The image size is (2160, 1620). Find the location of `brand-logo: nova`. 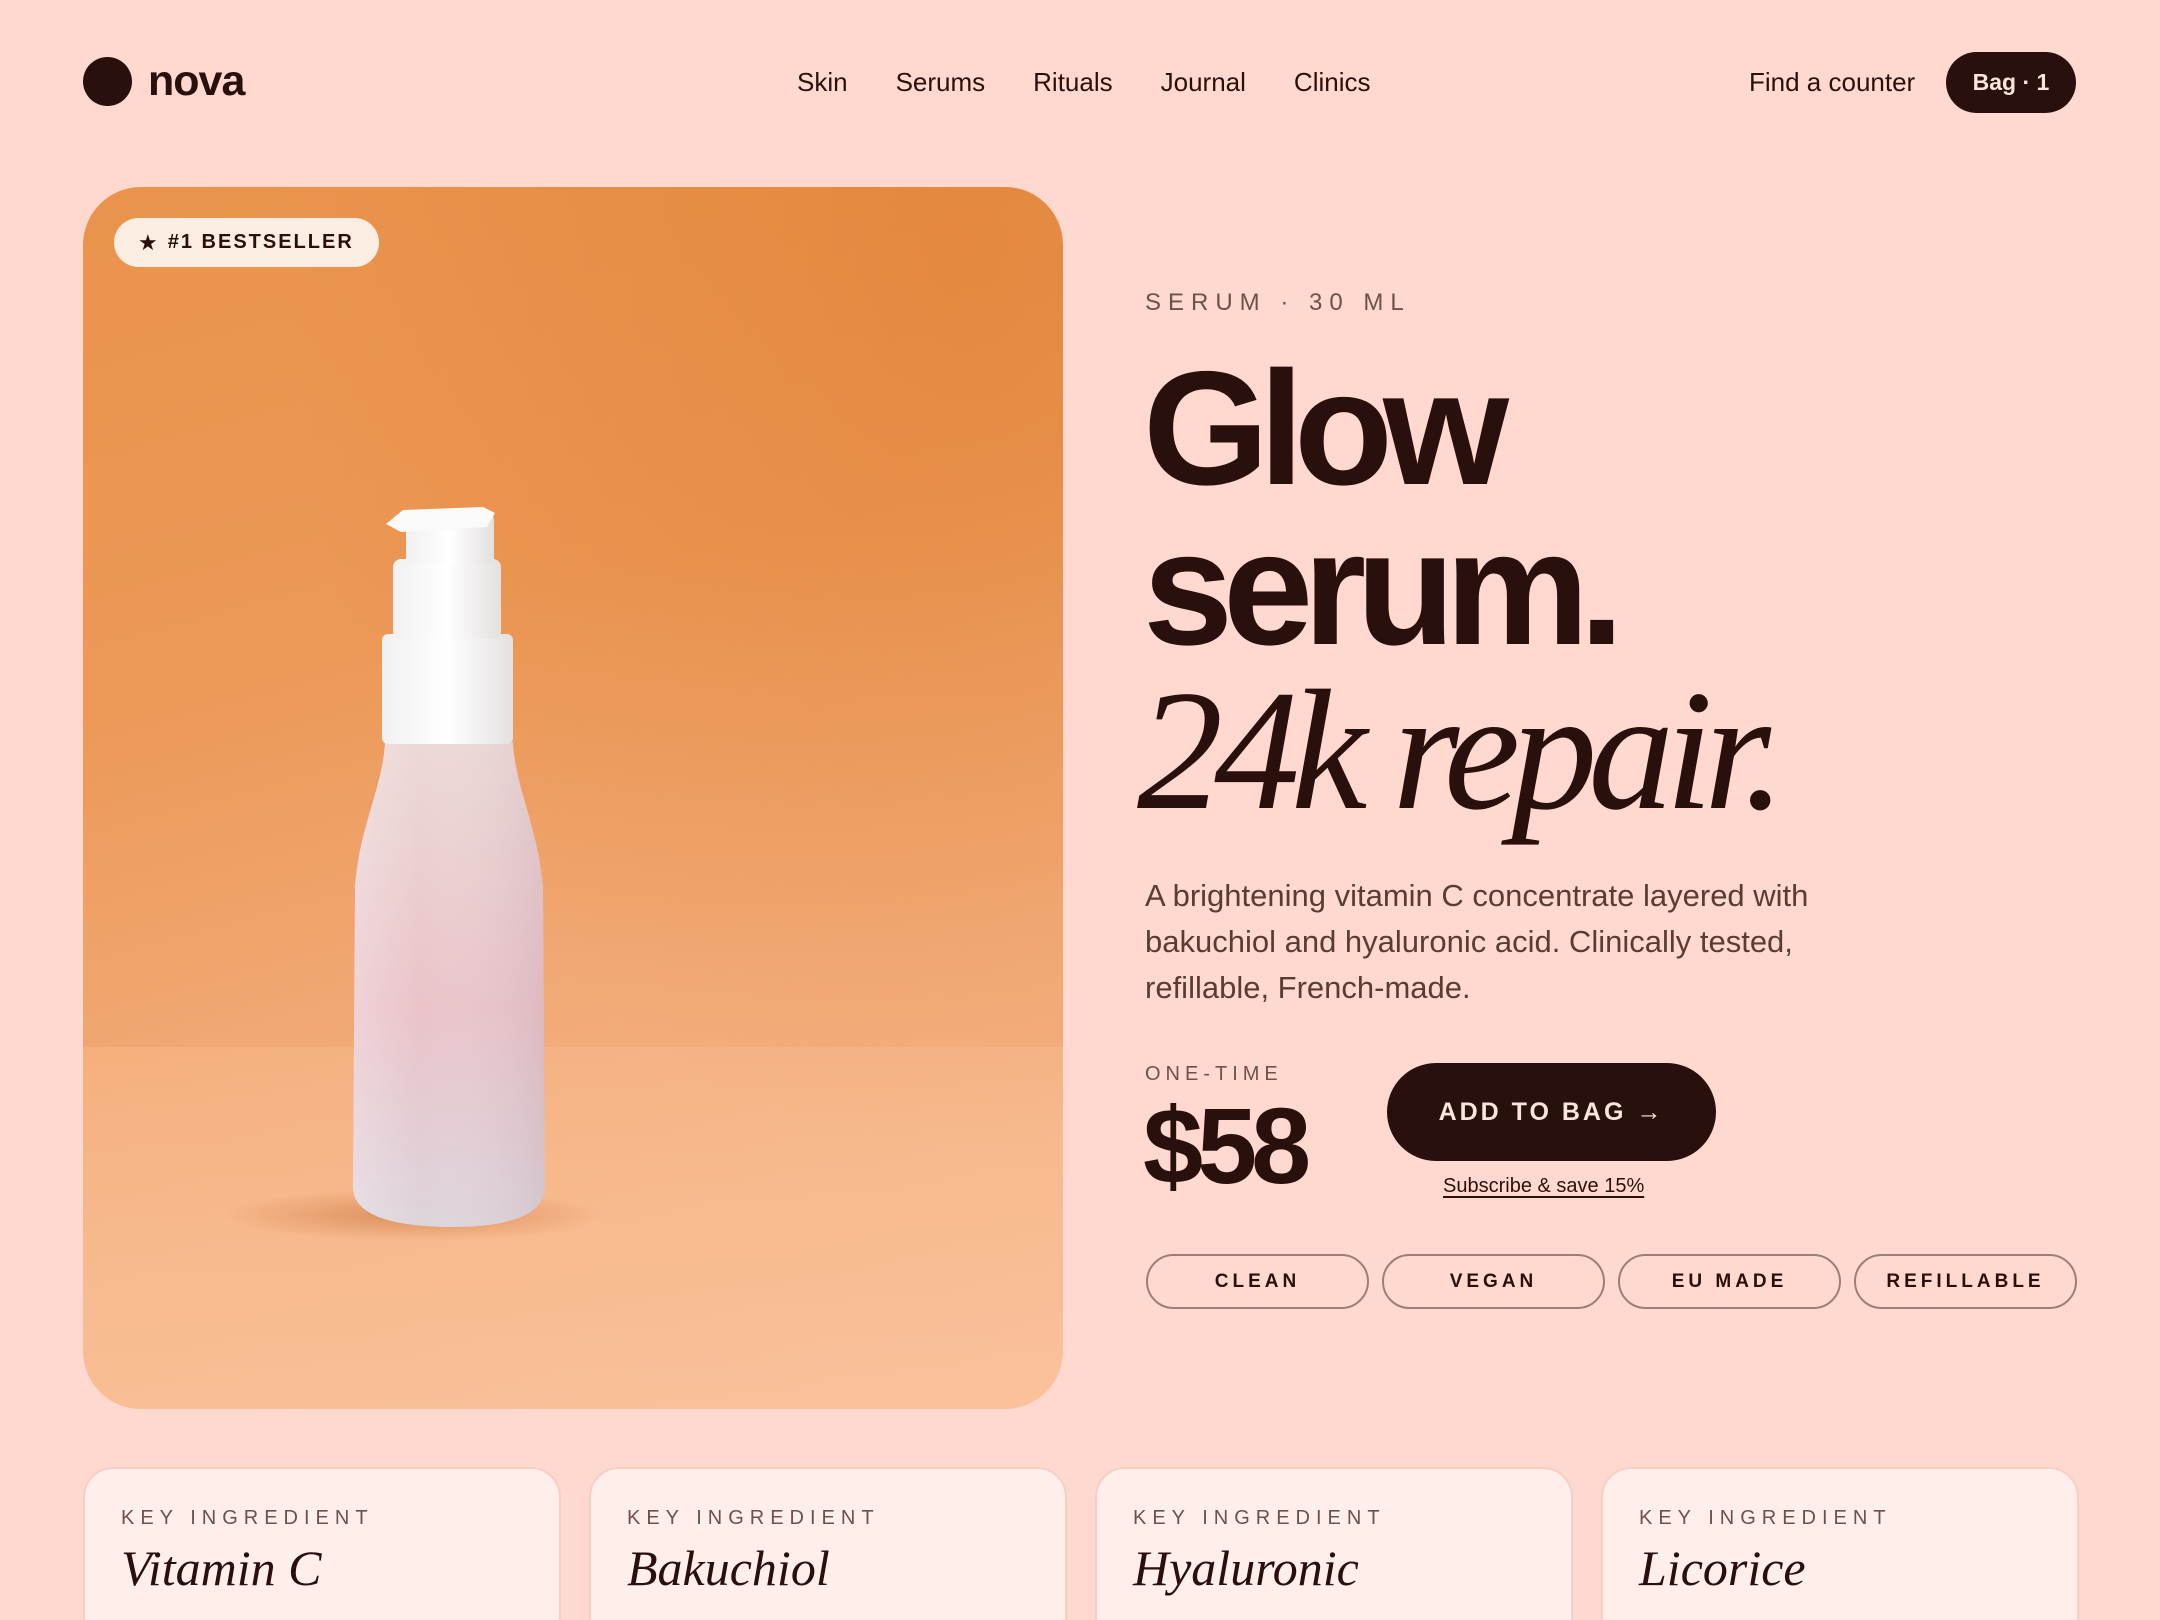

brand-logo: nova is located at coordinates (164, 81).